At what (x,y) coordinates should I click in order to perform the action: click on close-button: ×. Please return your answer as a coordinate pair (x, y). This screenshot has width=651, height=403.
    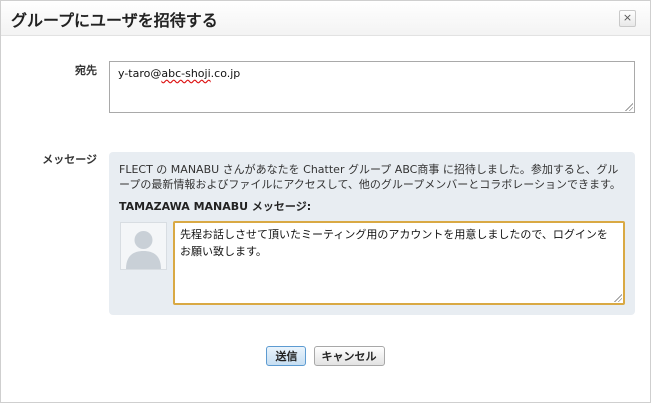
    Looking at the image, I should click on (627, 18).